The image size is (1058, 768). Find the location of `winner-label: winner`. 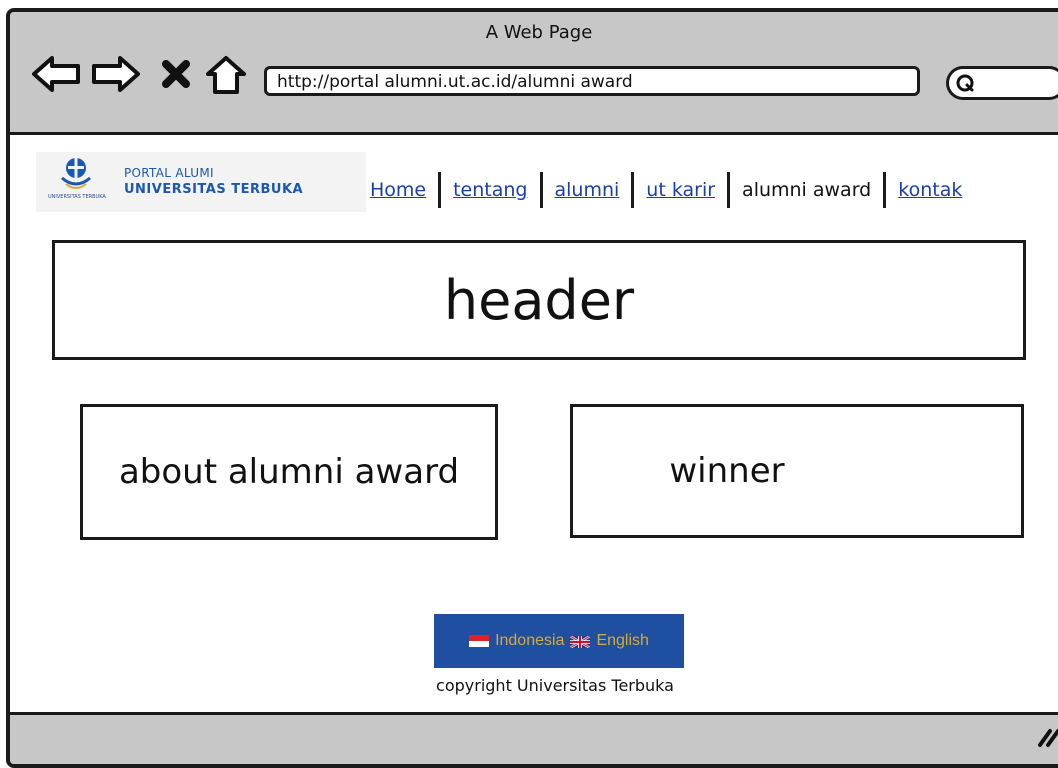

winner-label: winner is located at coordinates (727, 471).